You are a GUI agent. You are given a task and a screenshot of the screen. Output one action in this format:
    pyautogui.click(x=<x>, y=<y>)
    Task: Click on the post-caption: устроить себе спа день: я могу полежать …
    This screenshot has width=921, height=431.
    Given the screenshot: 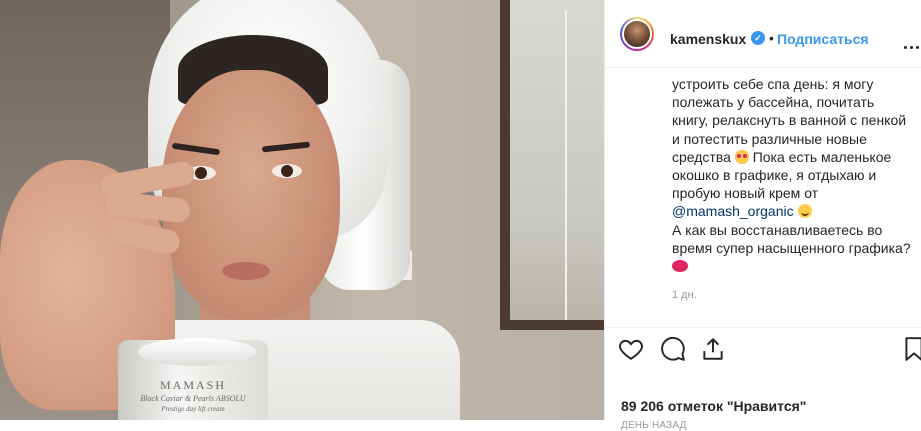 What is the action you would take?
    pyautogui.click(x=792, y=175)
    